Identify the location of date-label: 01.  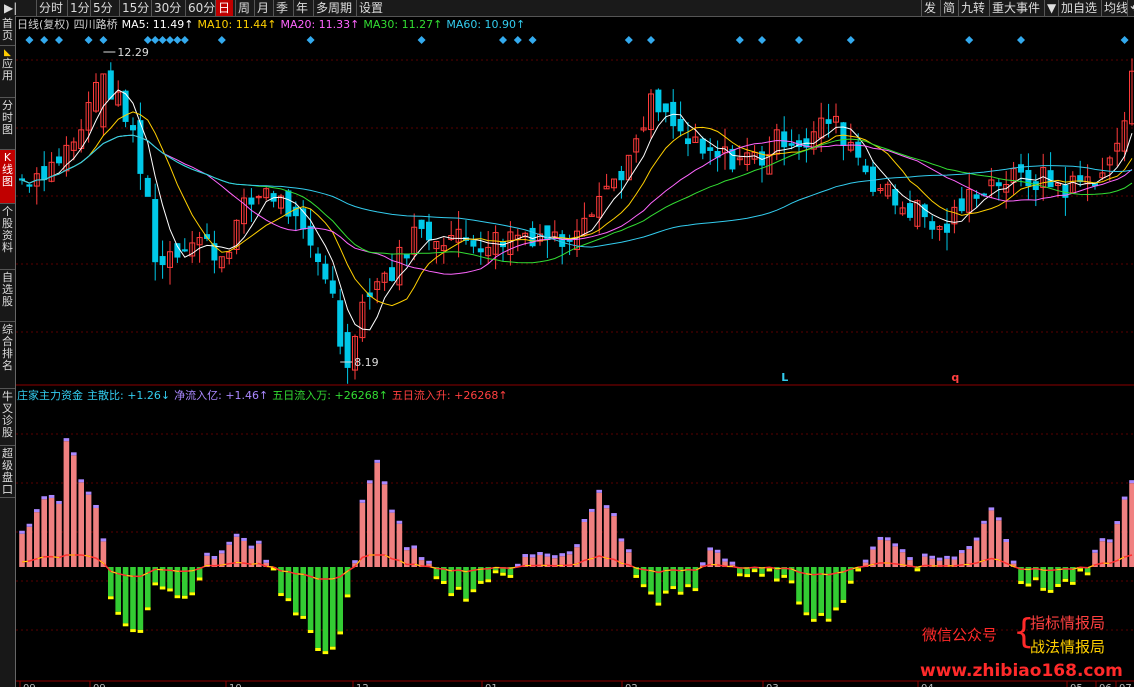
(491, 685).